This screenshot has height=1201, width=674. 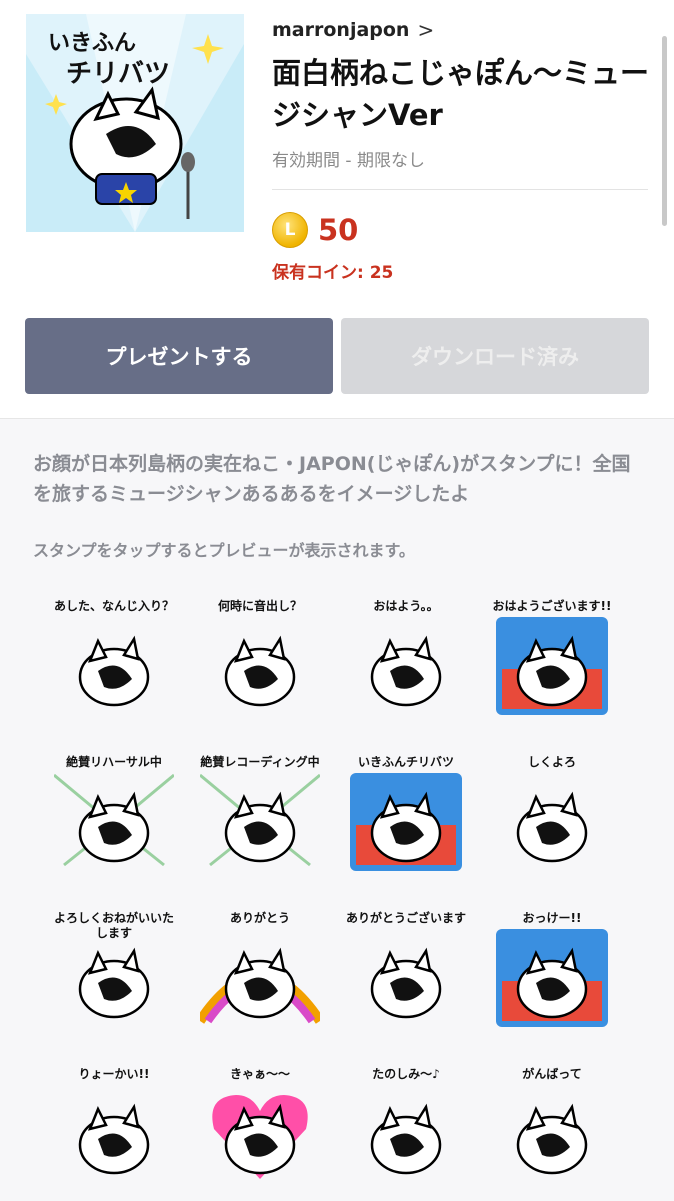 I want to click on sticker-item: たのしみ〜♪, so click(x=406, y=1127).